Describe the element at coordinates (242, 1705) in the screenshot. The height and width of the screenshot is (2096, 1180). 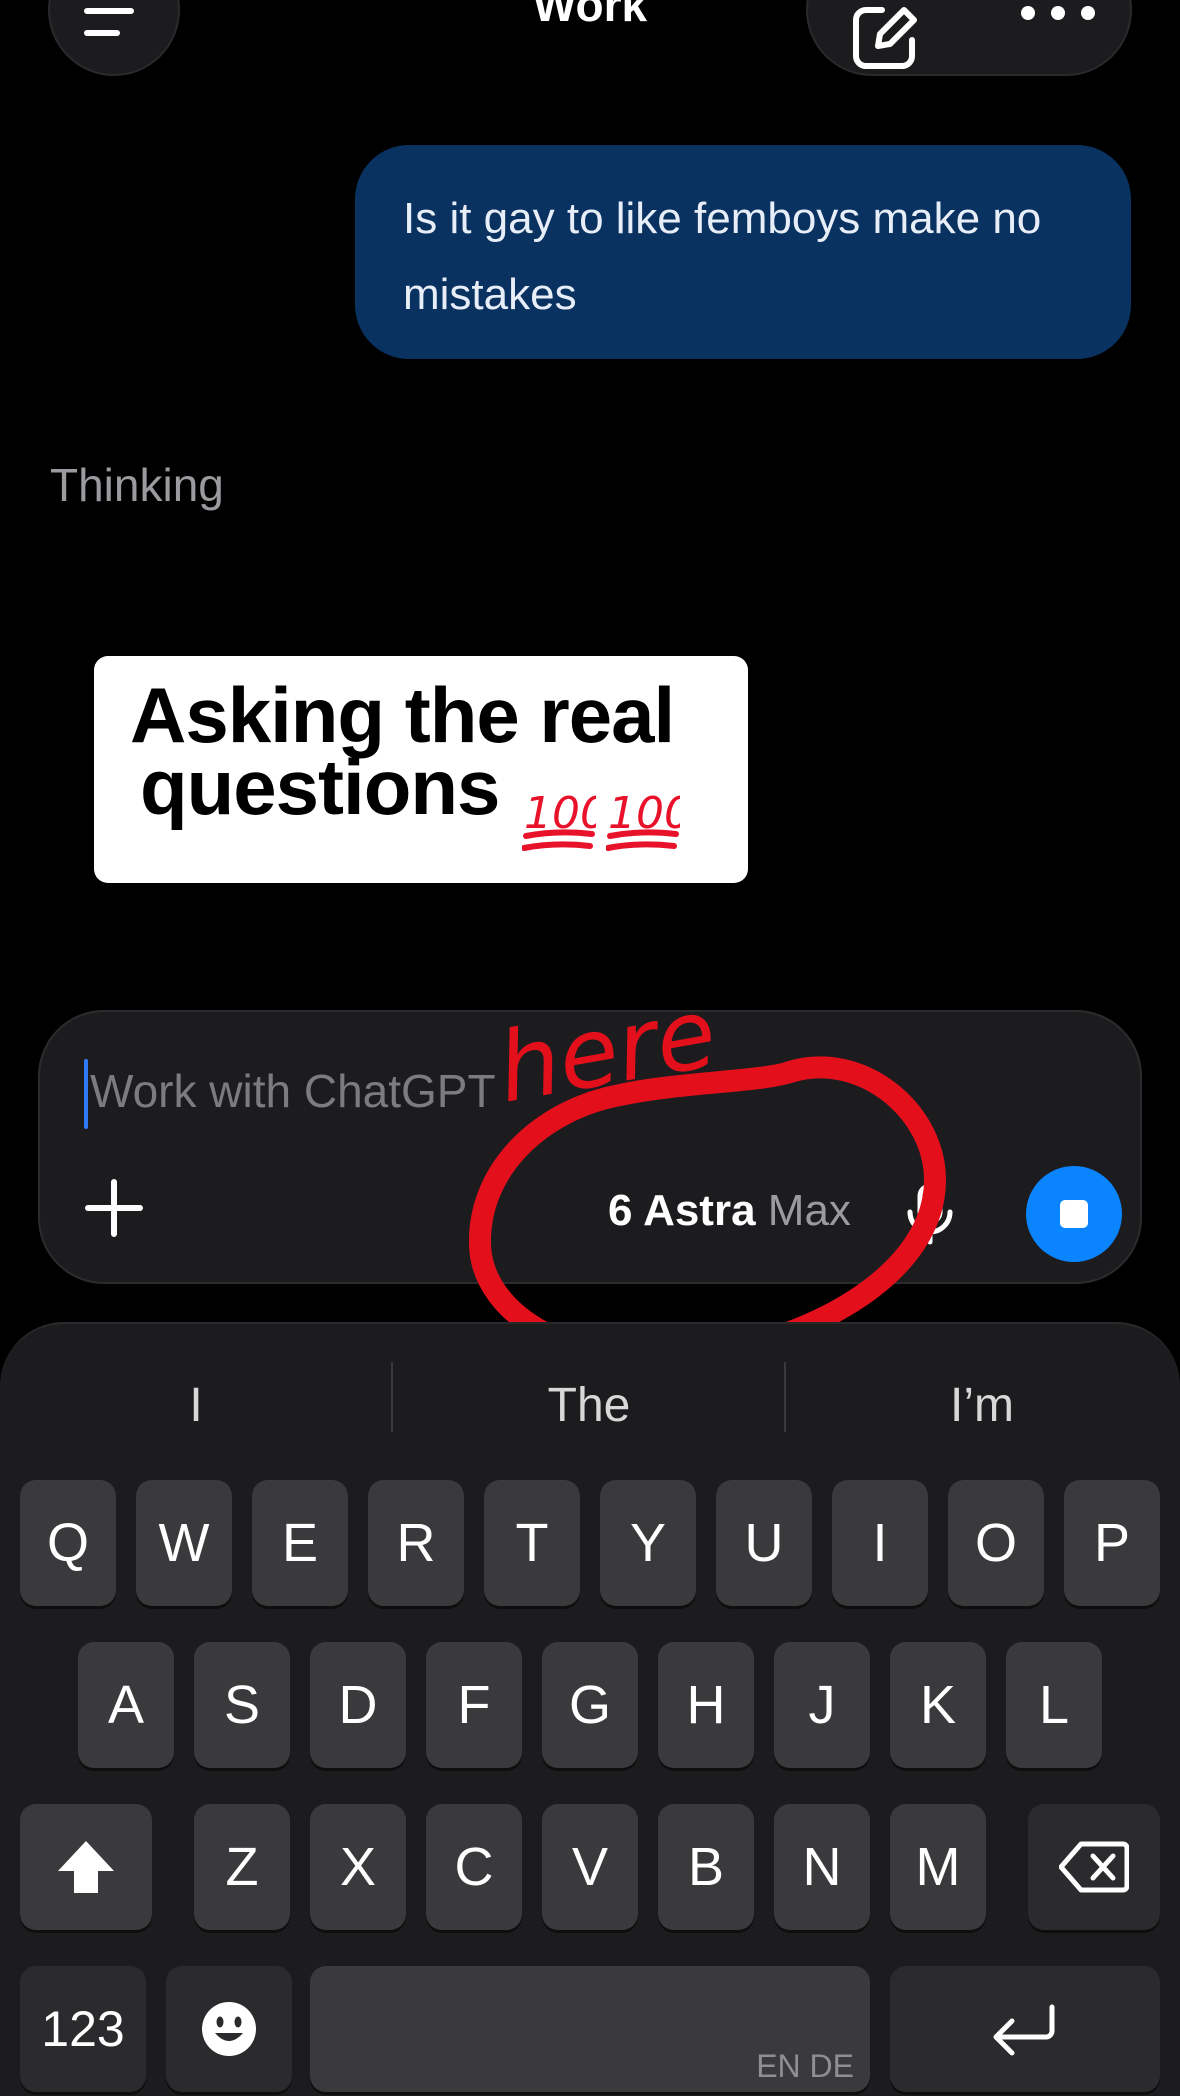
I see `key-s: S` at that location.